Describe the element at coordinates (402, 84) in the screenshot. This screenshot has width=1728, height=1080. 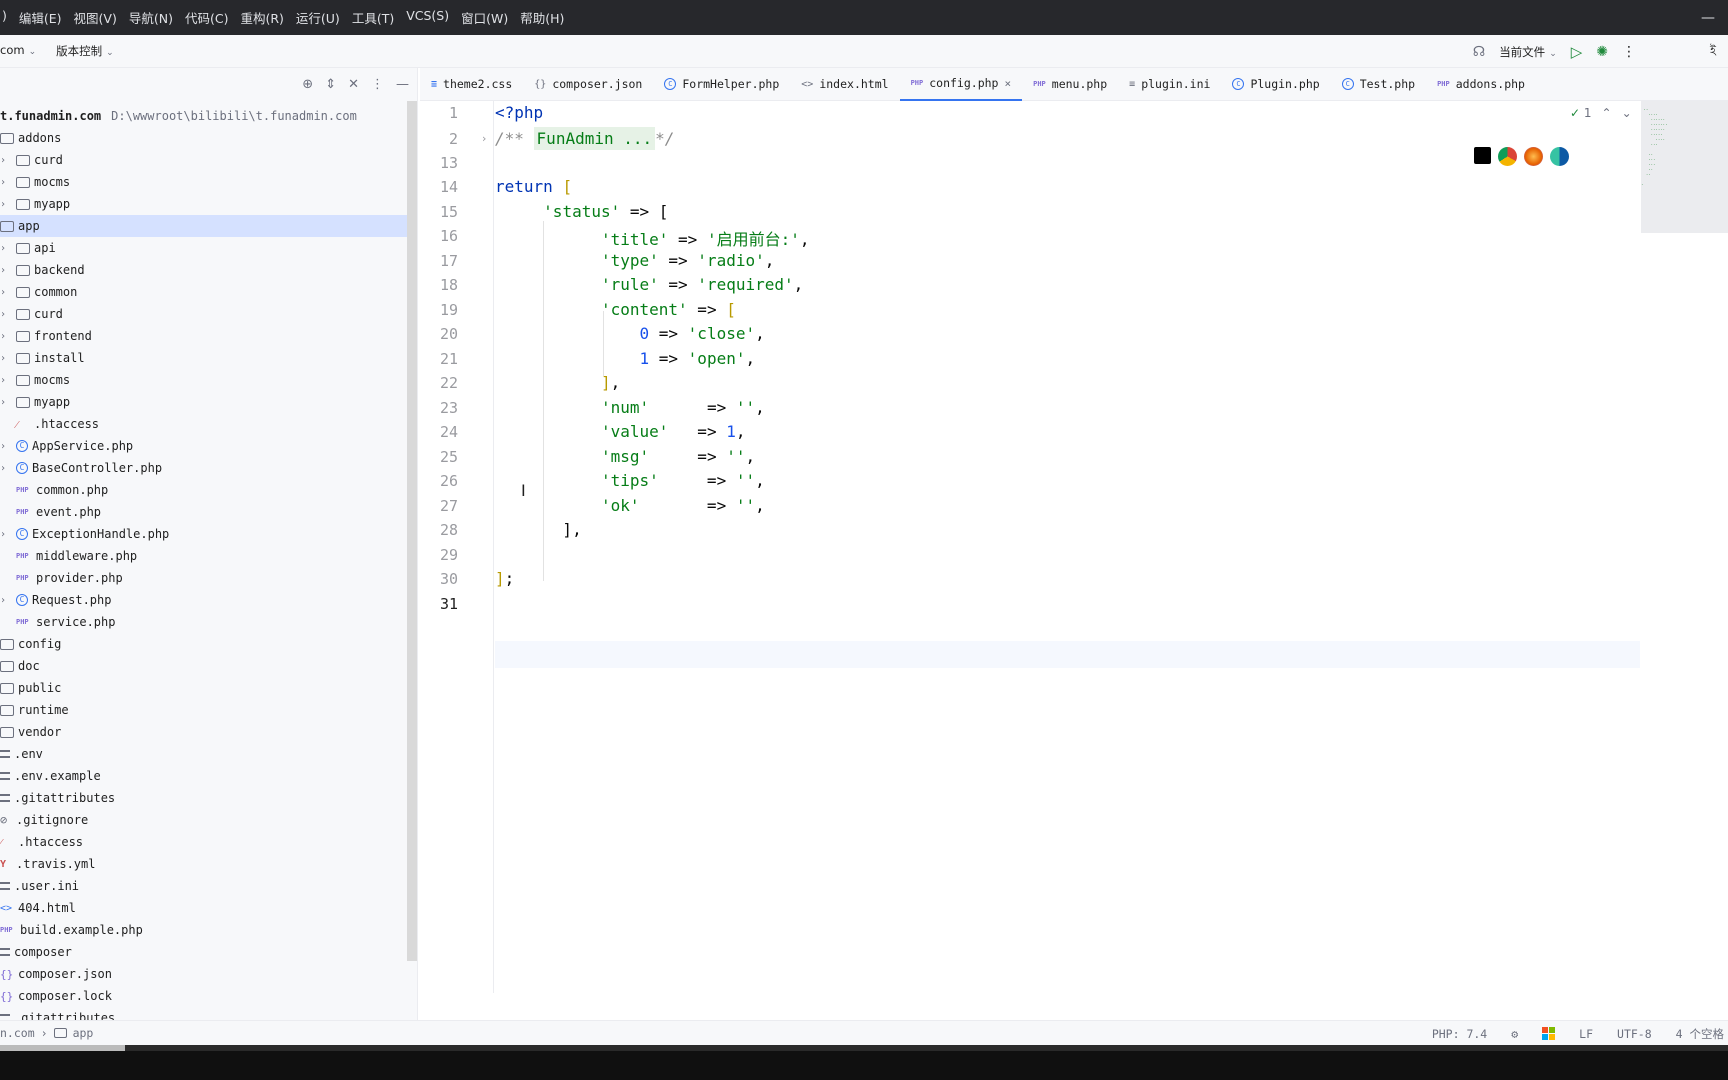
I see `hide-panel-icon: —` at that location.